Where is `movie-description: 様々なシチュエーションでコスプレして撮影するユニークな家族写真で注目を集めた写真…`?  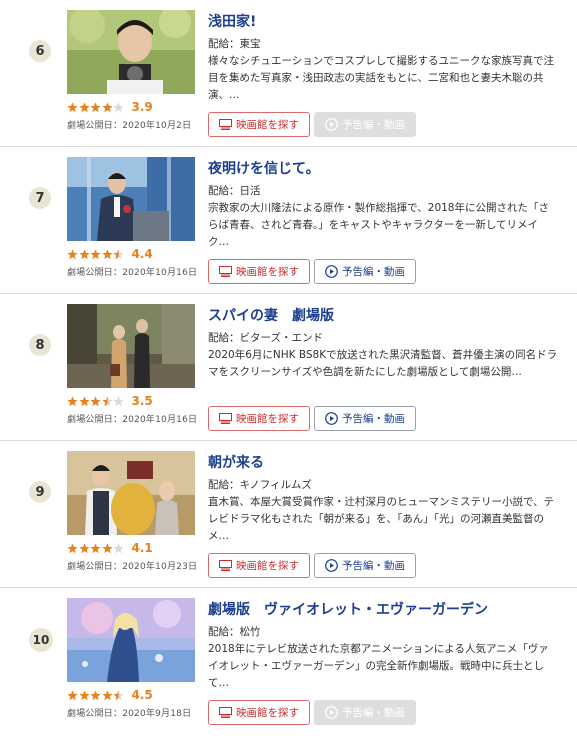
movie-description: 様々なシチュエーションでコスプレして撮影するユニークな家族写真で注目を集めた写真… is located at coordinates (381, 78).